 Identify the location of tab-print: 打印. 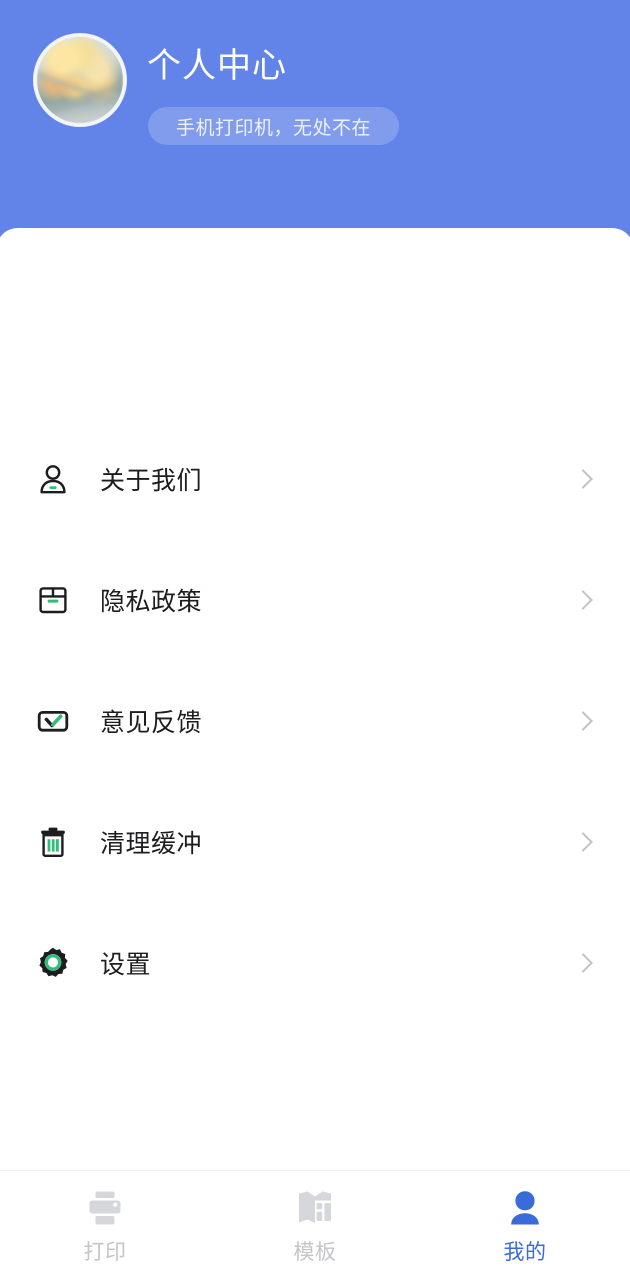
(105, 1225).